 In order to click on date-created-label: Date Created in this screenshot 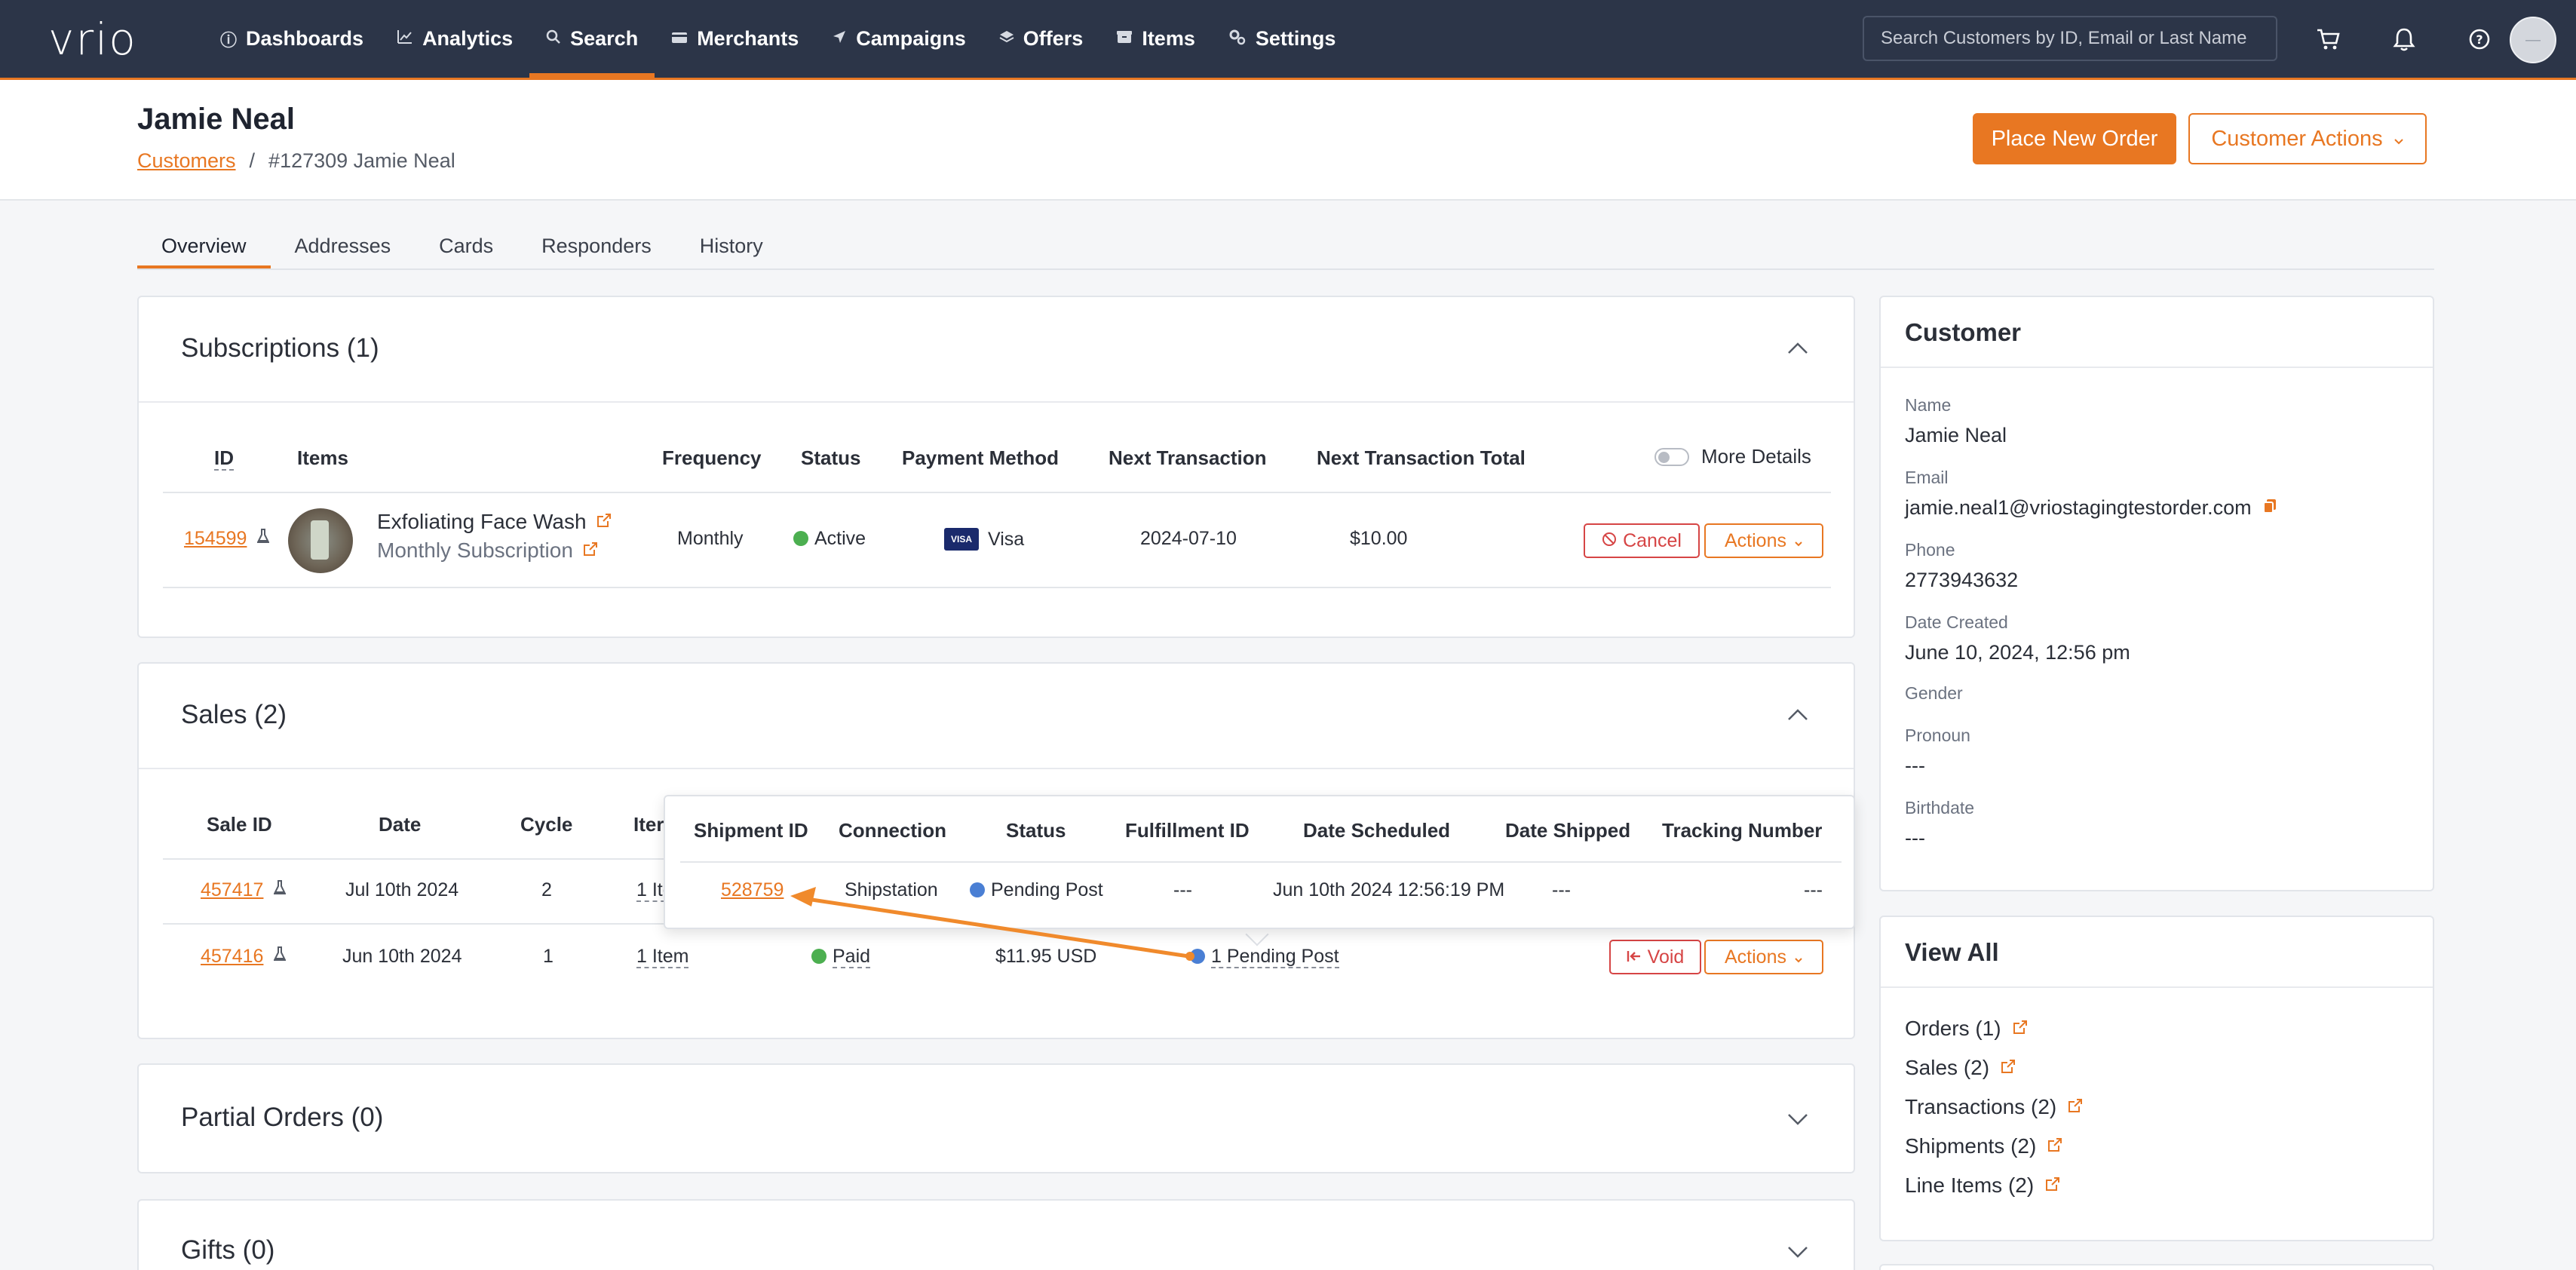, I will do `click(1956, 622)`.